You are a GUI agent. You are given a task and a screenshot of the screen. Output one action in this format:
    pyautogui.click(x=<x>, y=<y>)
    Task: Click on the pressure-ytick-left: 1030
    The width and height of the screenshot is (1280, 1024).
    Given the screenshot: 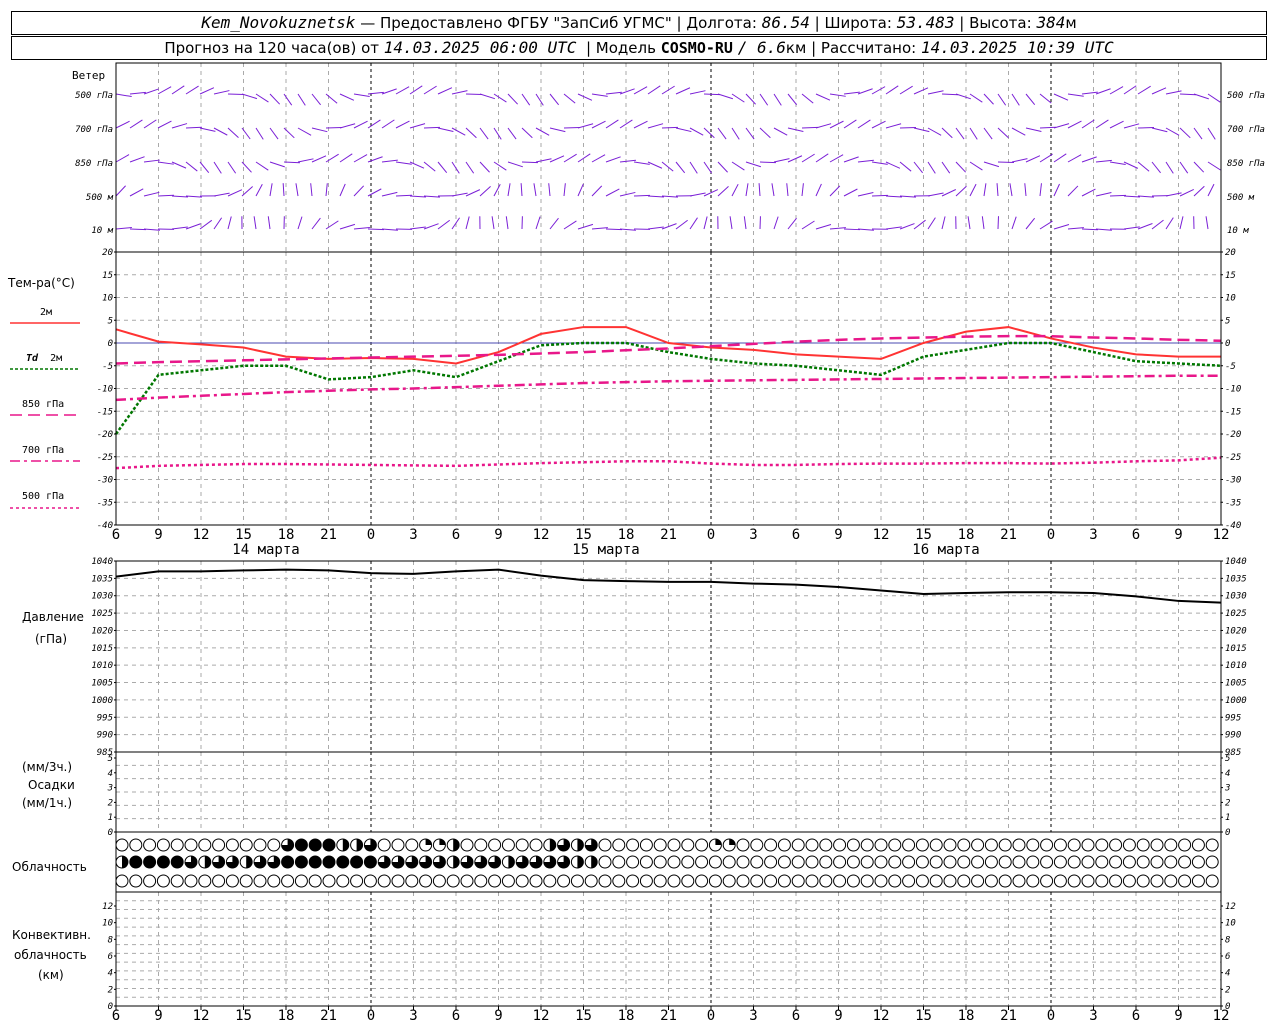 What is the action you would take?
    pyautogui.click(x=102, y=597)
    